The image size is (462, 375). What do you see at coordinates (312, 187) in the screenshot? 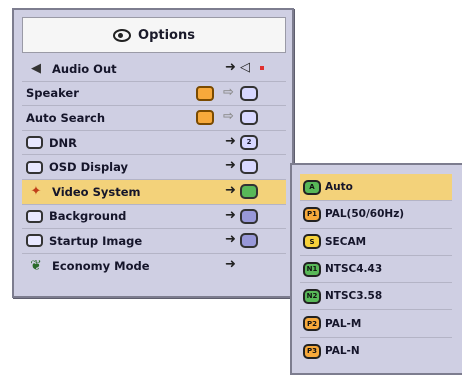
I see `auto-badge-icon: A` at bounding box center [312, 187].